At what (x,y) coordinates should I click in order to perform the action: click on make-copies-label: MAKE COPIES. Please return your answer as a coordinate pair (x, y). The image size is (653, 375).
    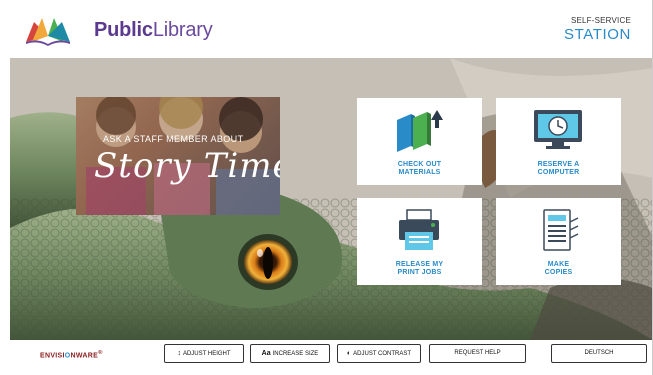
    Looking at the image, I should click on (558, 268).